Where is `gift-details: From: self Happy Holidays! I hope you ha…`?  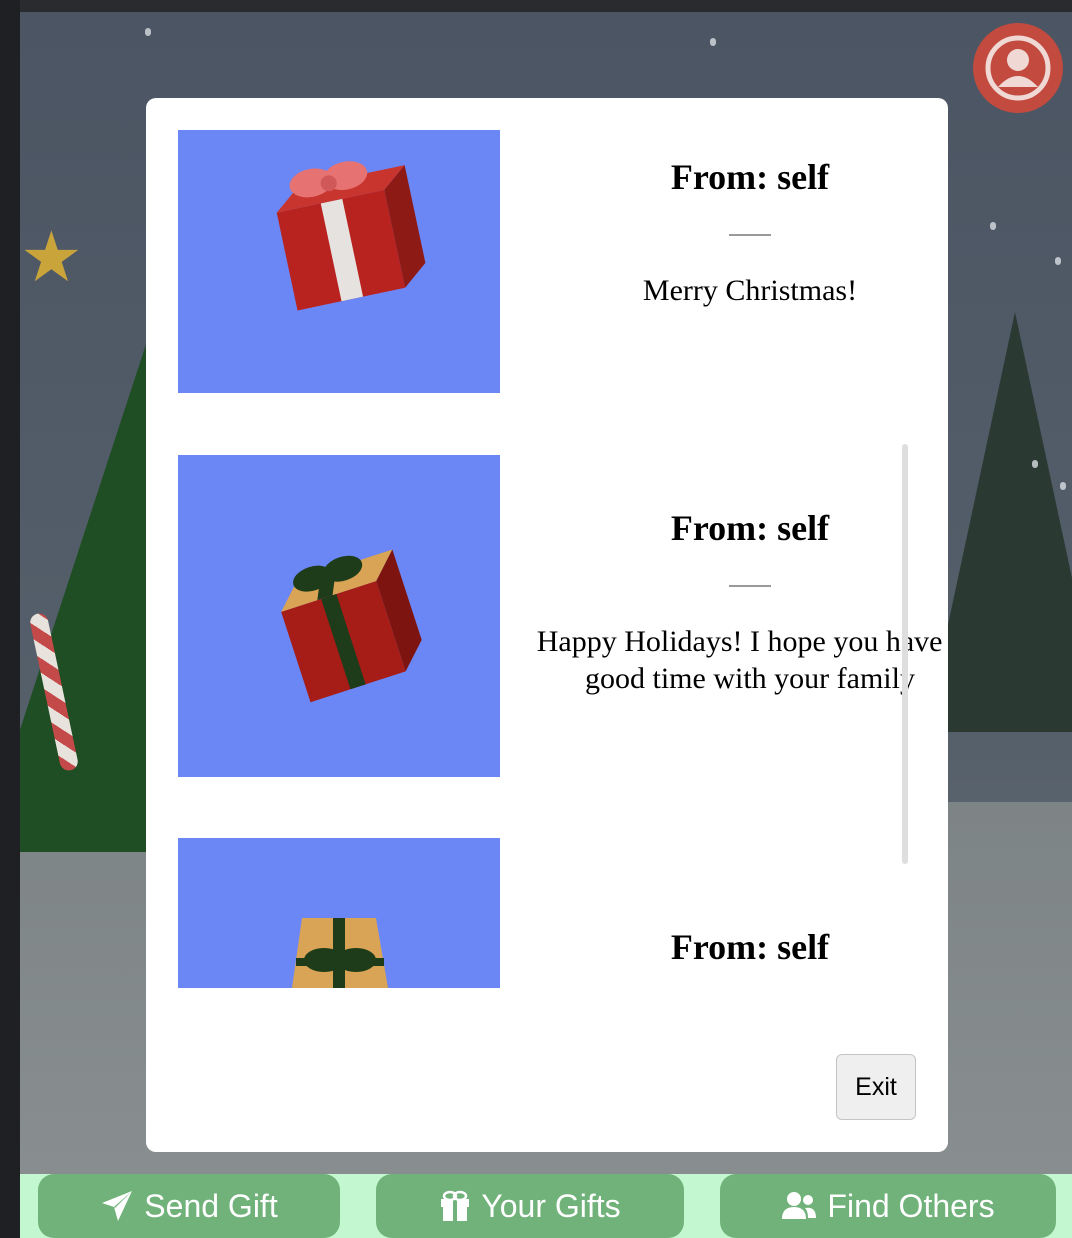 gift-details: From: self Happy Holidays! I hope you ha… is located at coordinates (739, 602).